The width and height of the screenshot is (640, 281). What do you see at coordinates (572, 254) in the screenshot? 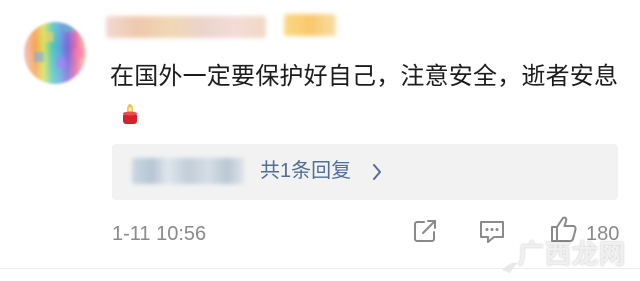
I see `watermark-text: 广西龙网` at bounding box center [572, 254].